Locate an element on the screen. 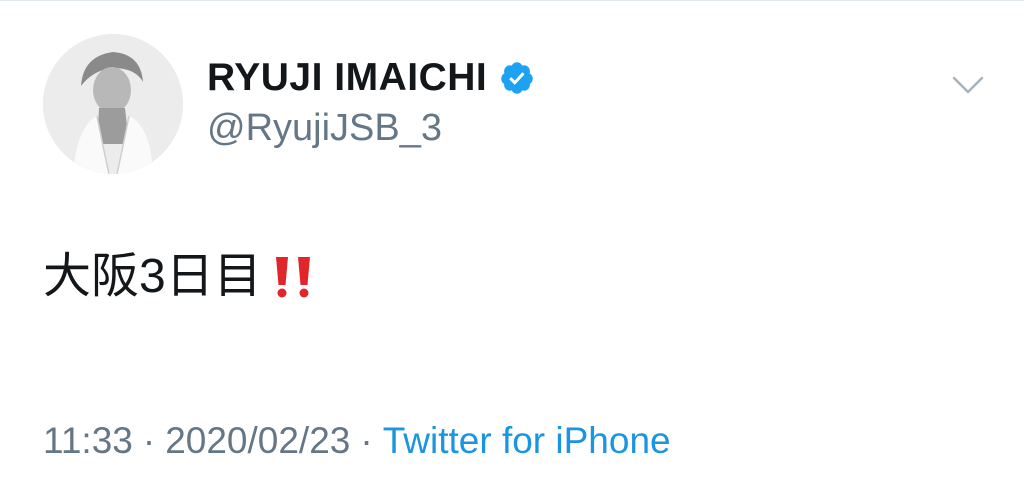  verified-badge-icon is located at coordinates (517, 78).